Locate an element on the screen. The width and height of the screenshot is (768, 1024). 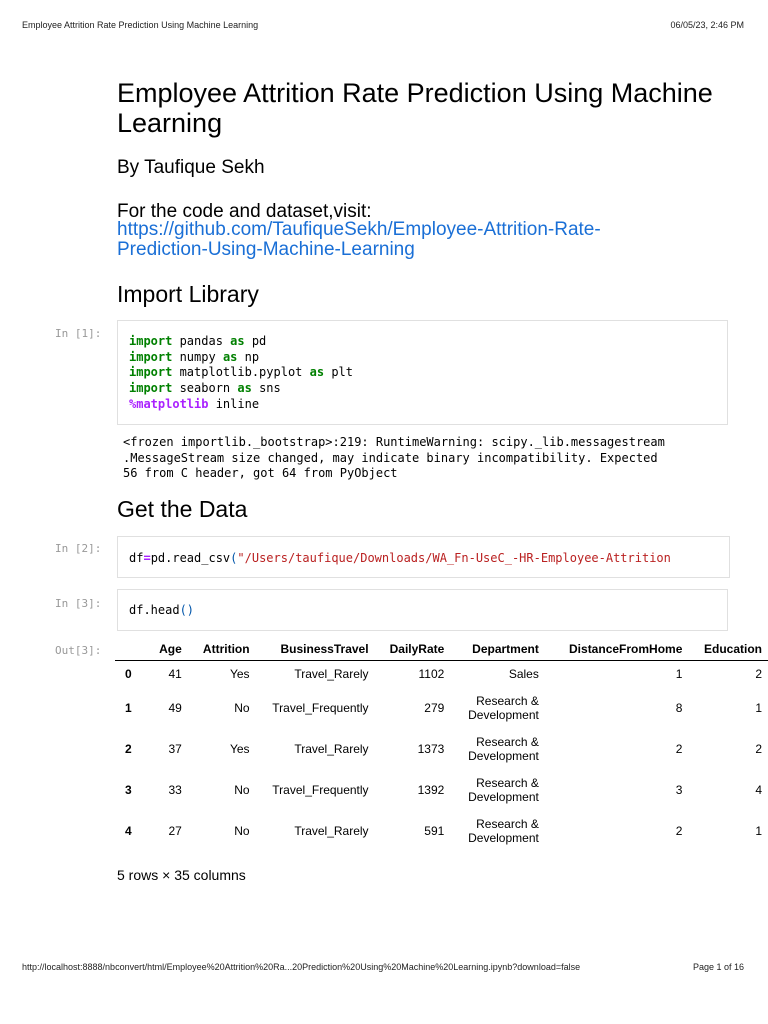
code-token: pd is located at coordinates (255, 341).